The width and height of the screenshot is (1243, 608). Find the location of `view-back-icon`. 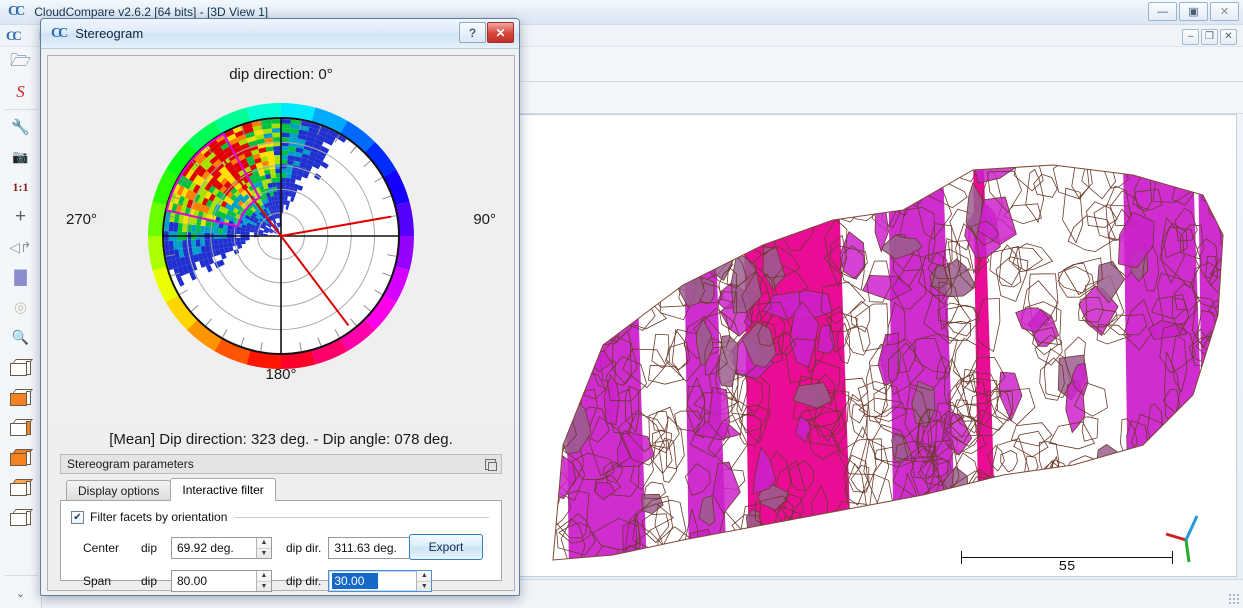

view-back-icon is located at coordinates (21, 397).